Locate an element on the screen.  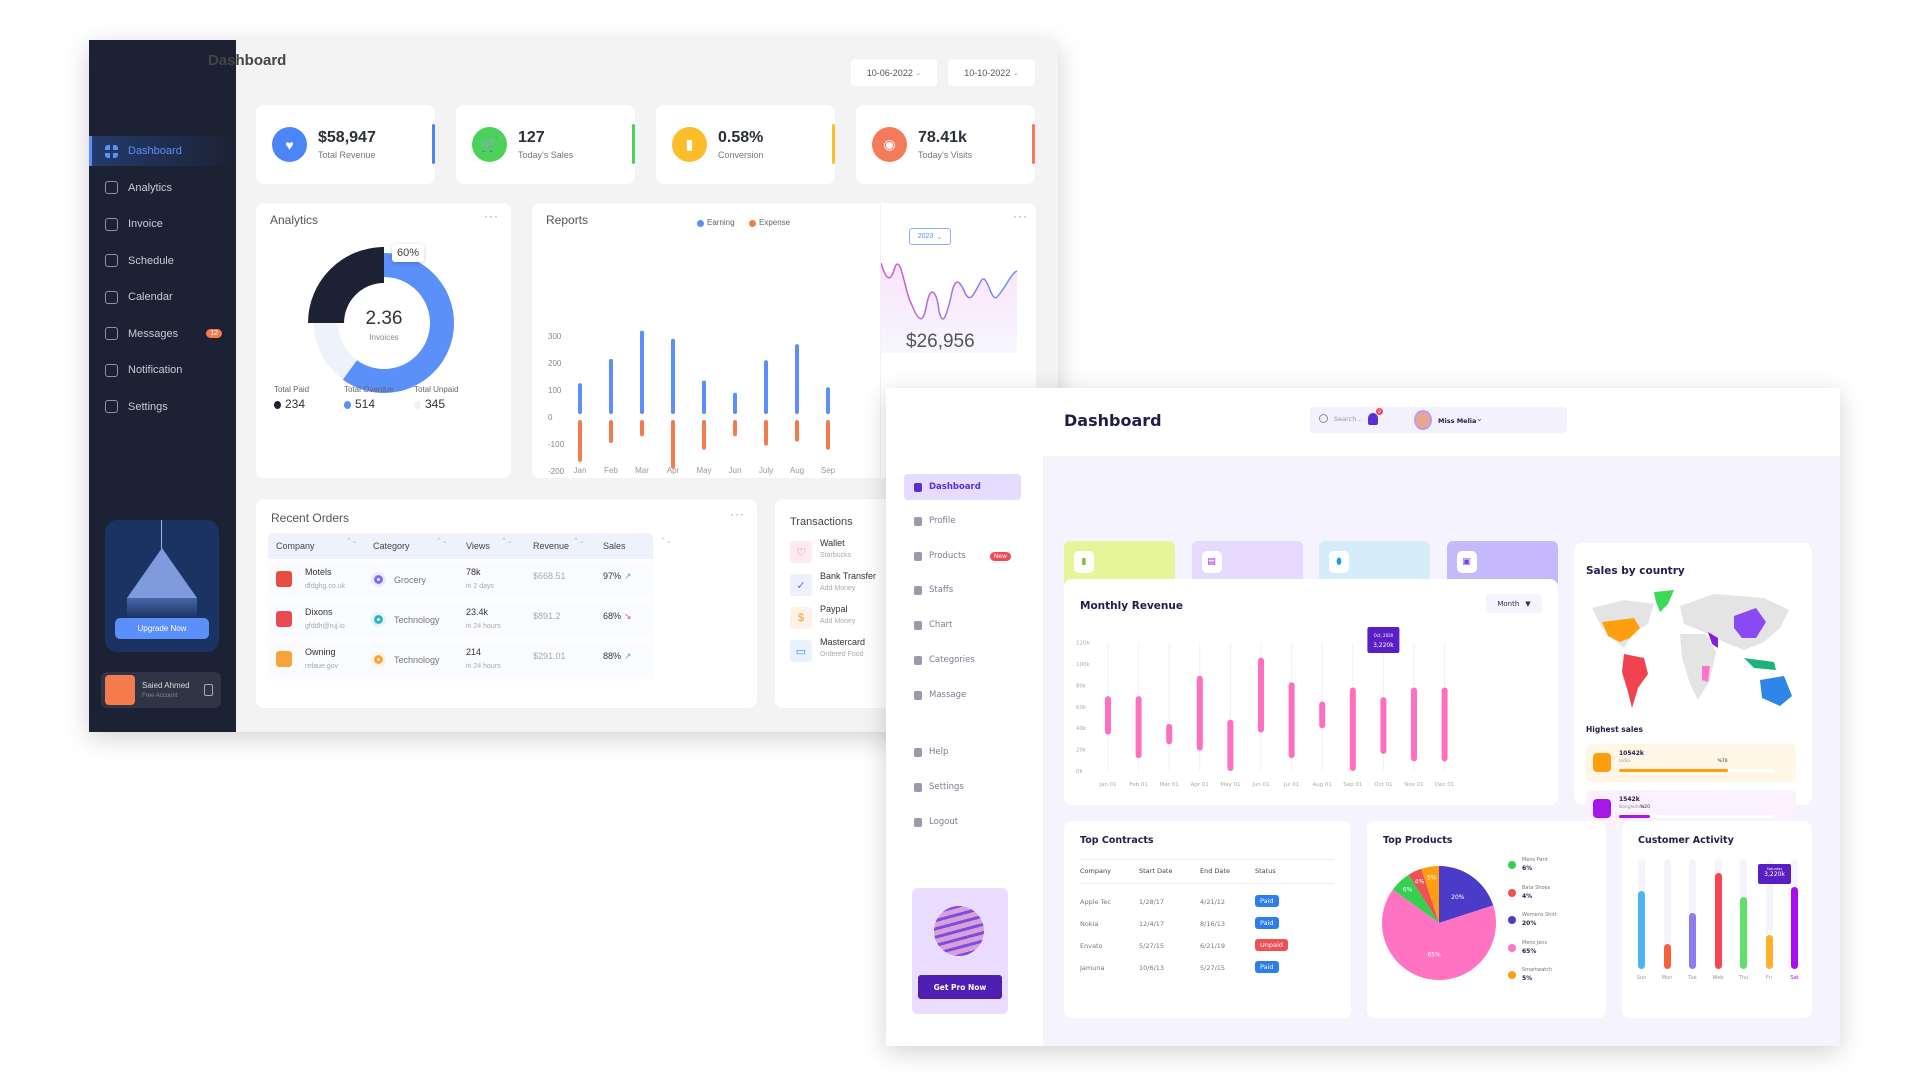
status-badge: Paid is located at coordinates (1267, 901).